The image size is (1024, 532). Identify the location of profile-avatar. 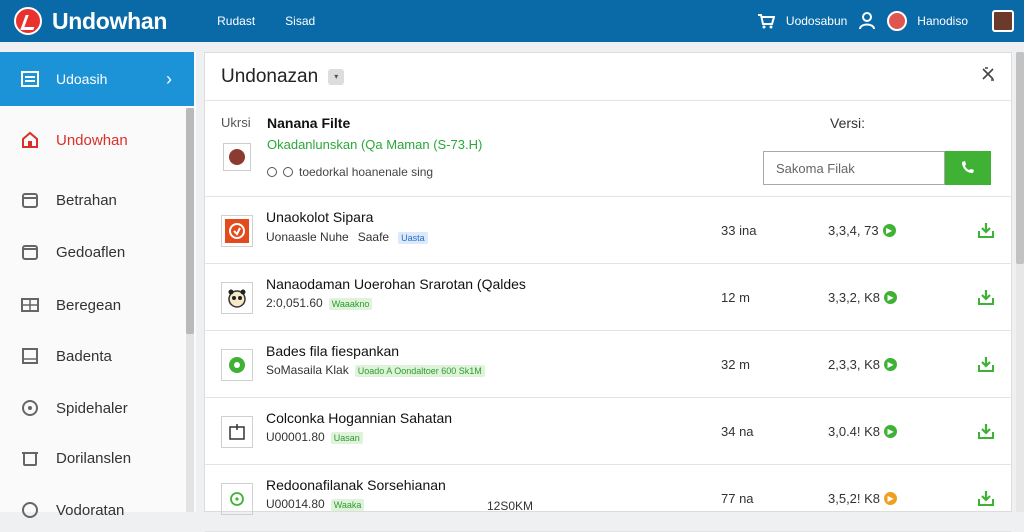
(1003, 21).